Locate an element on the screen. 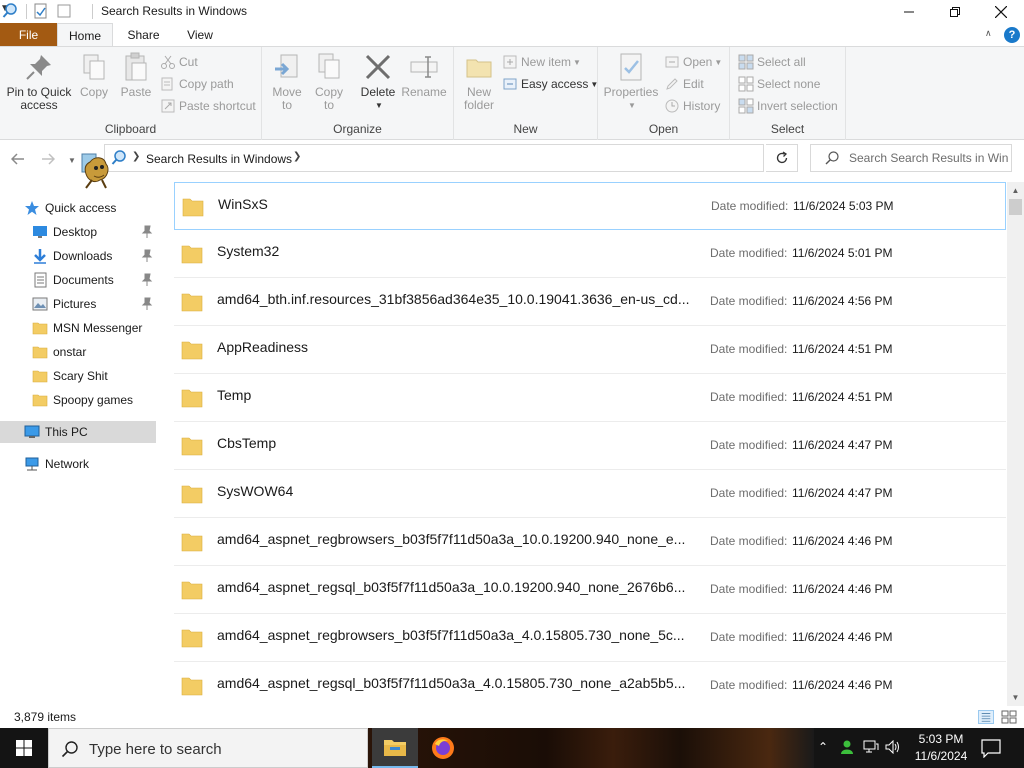 The image size is (1024, 768). nav-quick-access: Quick access is located at coordinates (78, 208).